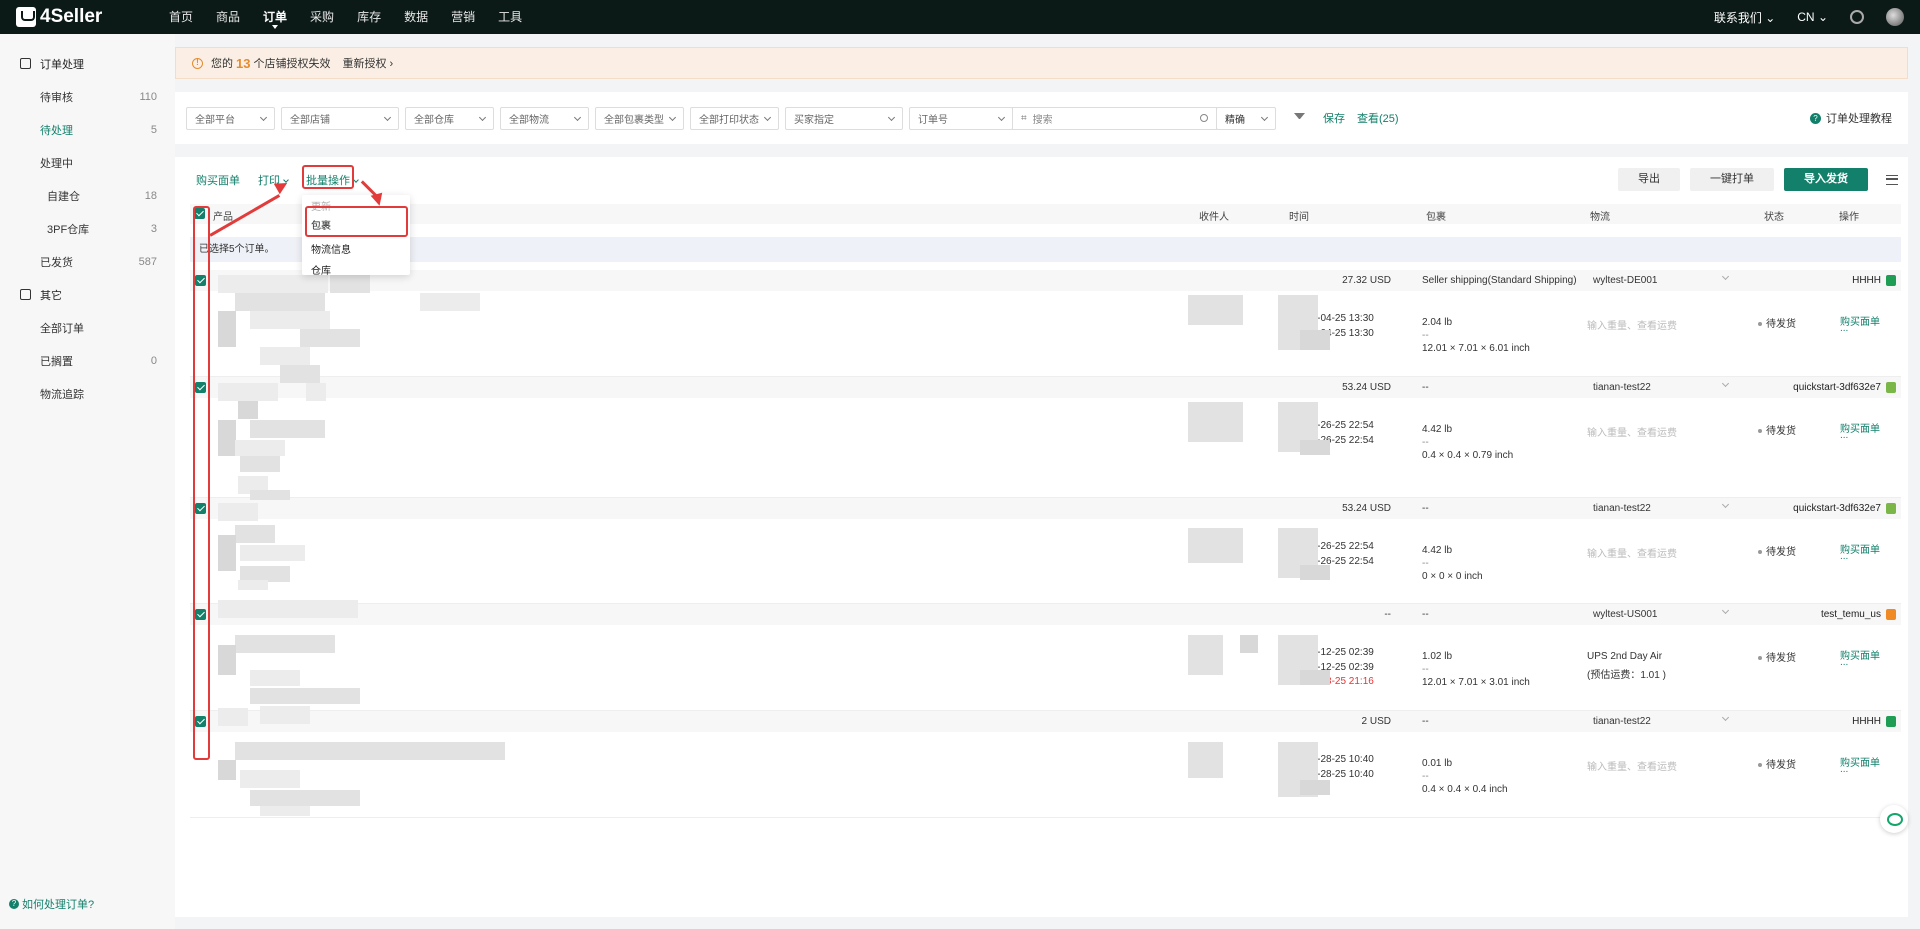 The image size is (1920, 929). Describe the element at coordinates (87, 327) in the screenshot. I see `sidebar-item-all-orders: 全部订单` at that location.